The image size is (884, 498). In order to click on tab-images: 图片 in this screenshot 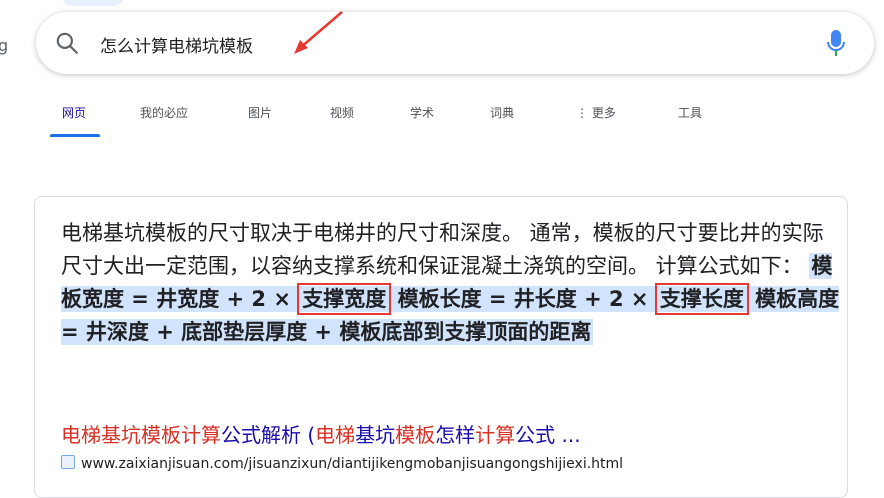, I will do `click(260, 112)`.